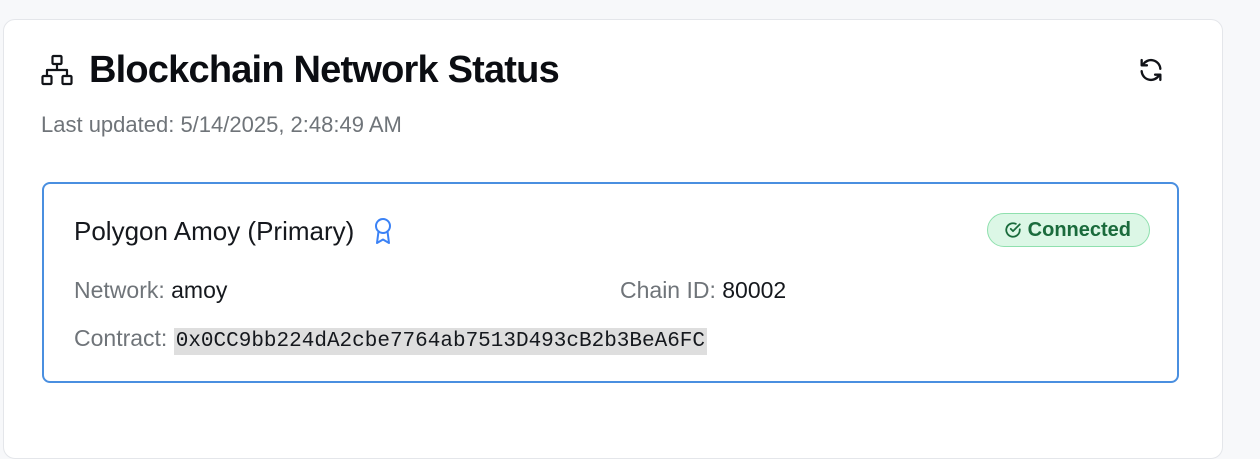  Describe the element at coordinates (1013, 230) in the screenshot. I see `check-circle-icon` at that location.